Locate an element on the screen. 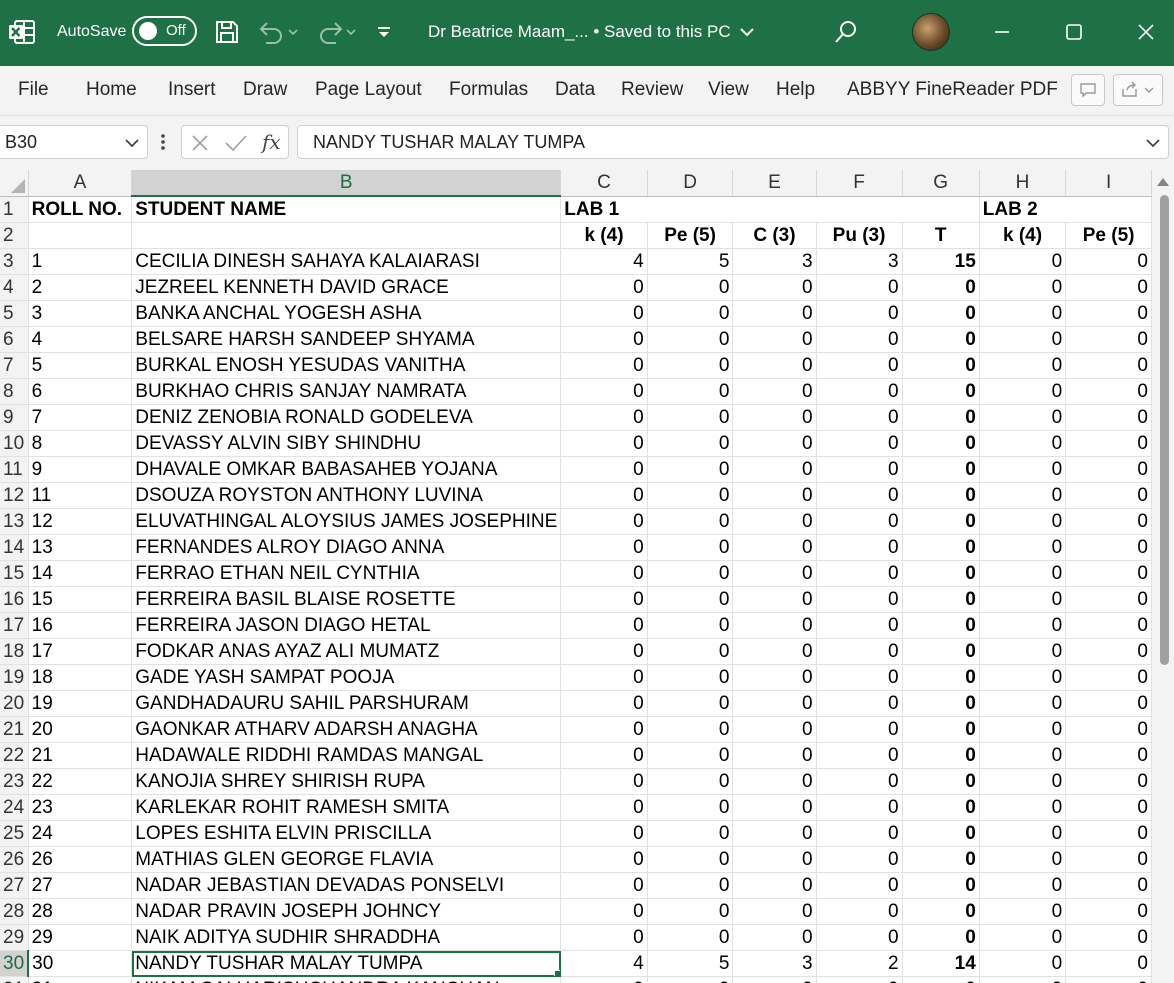 This screenshot has width=1174, height=983. tab-view: View is located at coordinates (728, 92).